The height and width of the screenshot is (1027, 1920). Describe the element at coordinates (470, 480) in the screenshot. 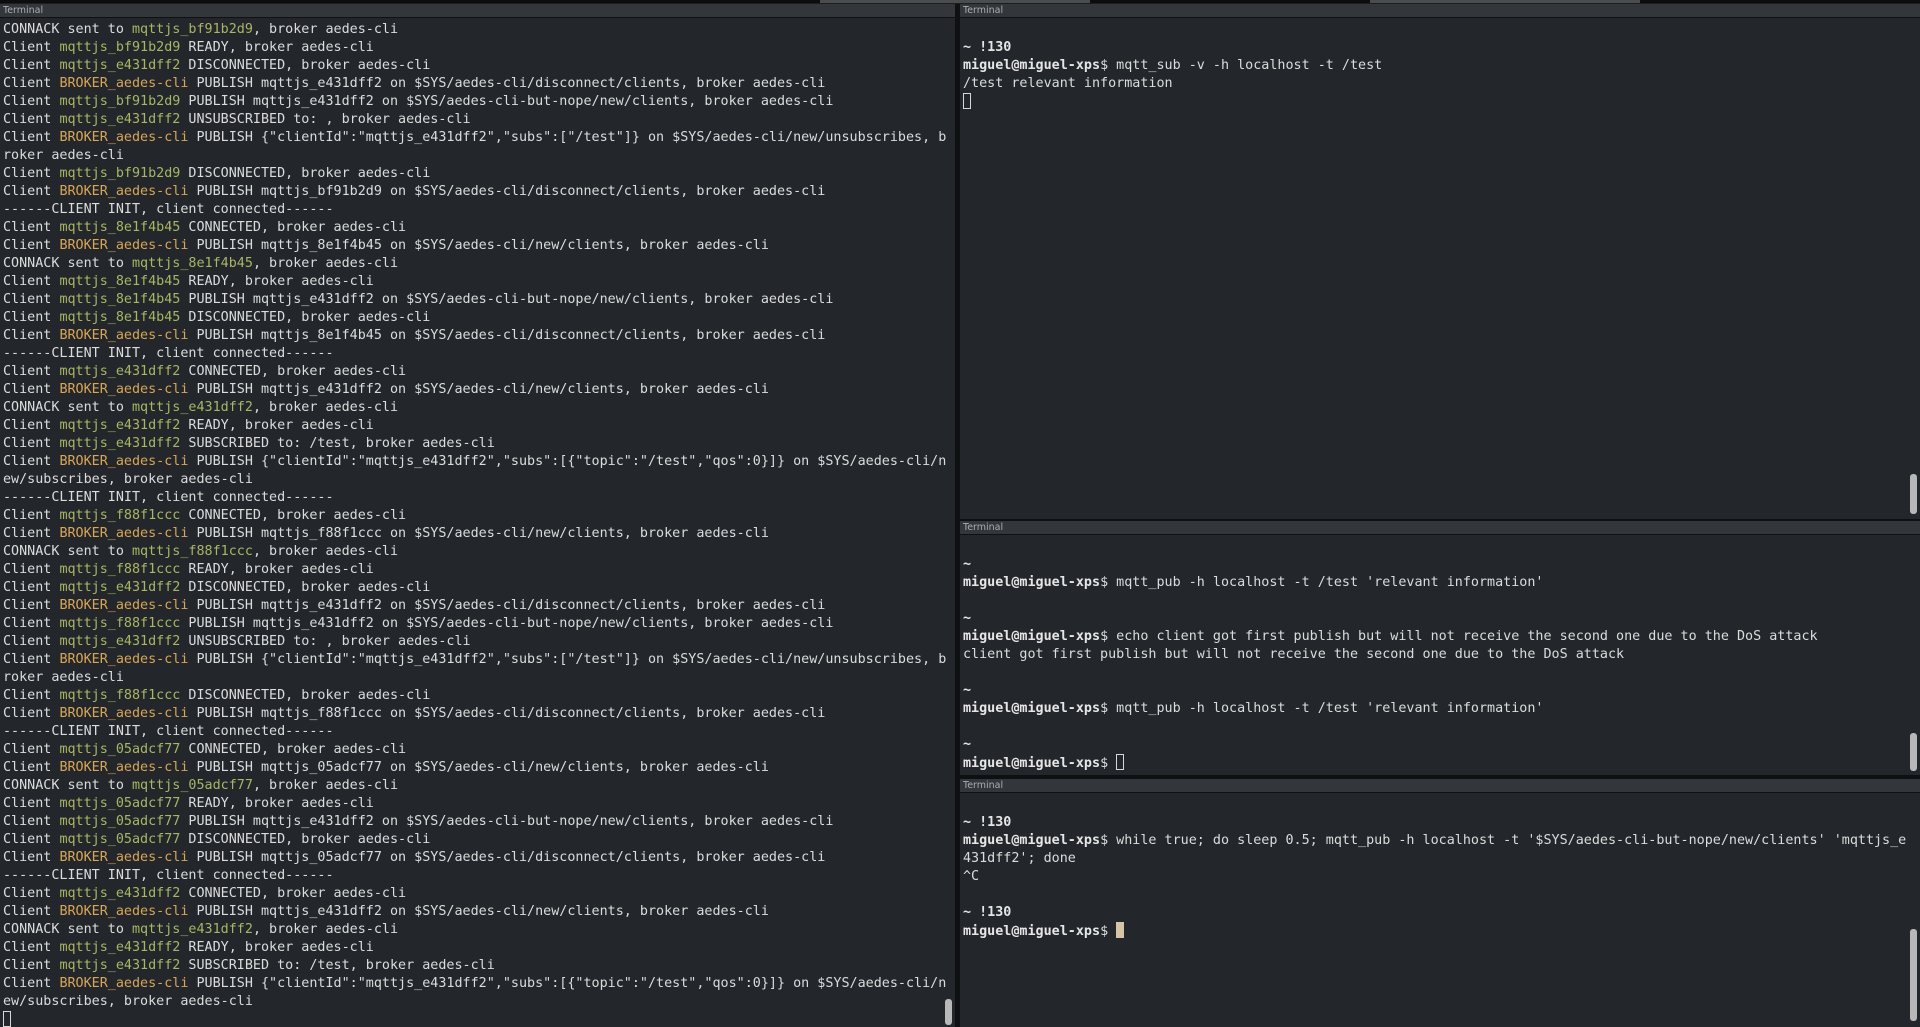

I see `terminal-line: ew/subscribes, broker aedes-cli` at that location.